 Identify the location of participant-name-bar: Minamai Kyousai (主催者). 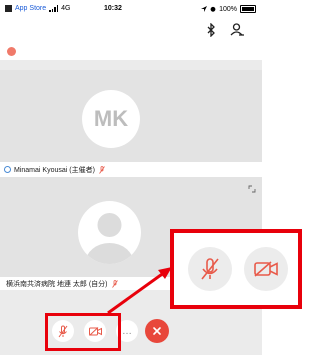
(131, 169).